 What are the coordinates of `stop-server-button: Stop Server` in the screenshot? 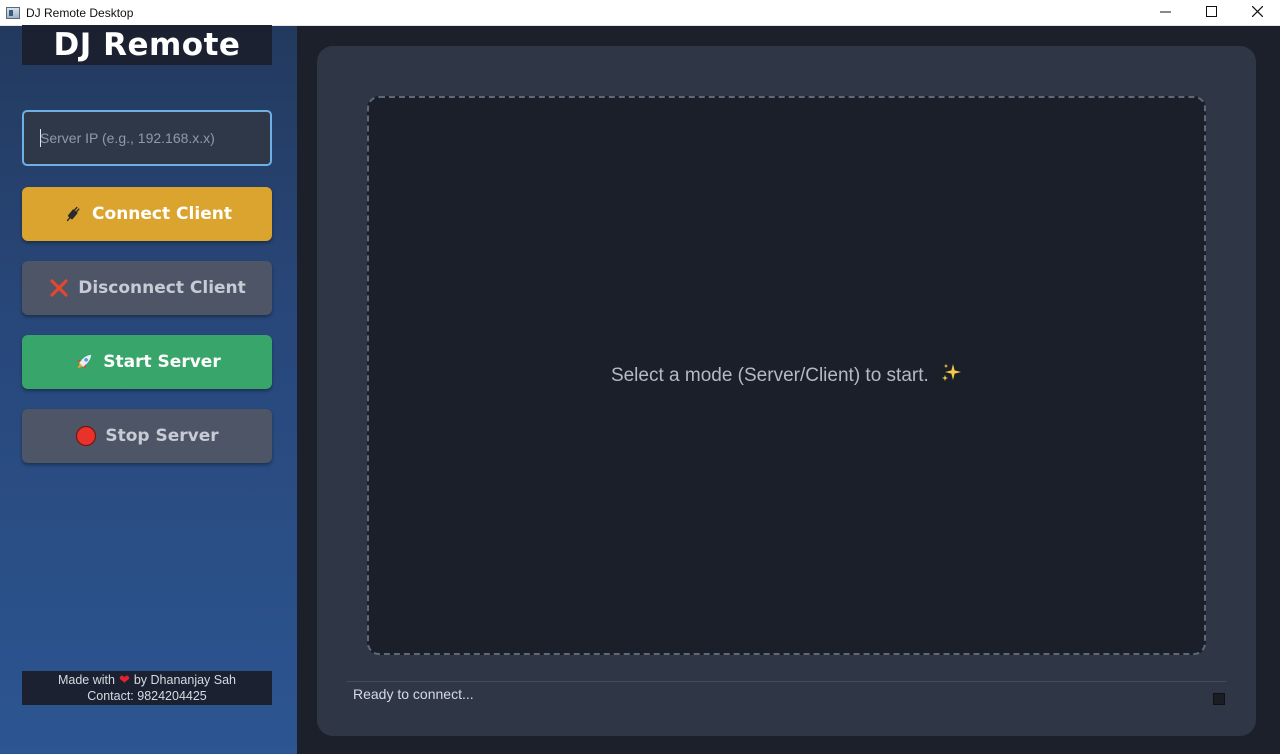 It's located at (147, 436).